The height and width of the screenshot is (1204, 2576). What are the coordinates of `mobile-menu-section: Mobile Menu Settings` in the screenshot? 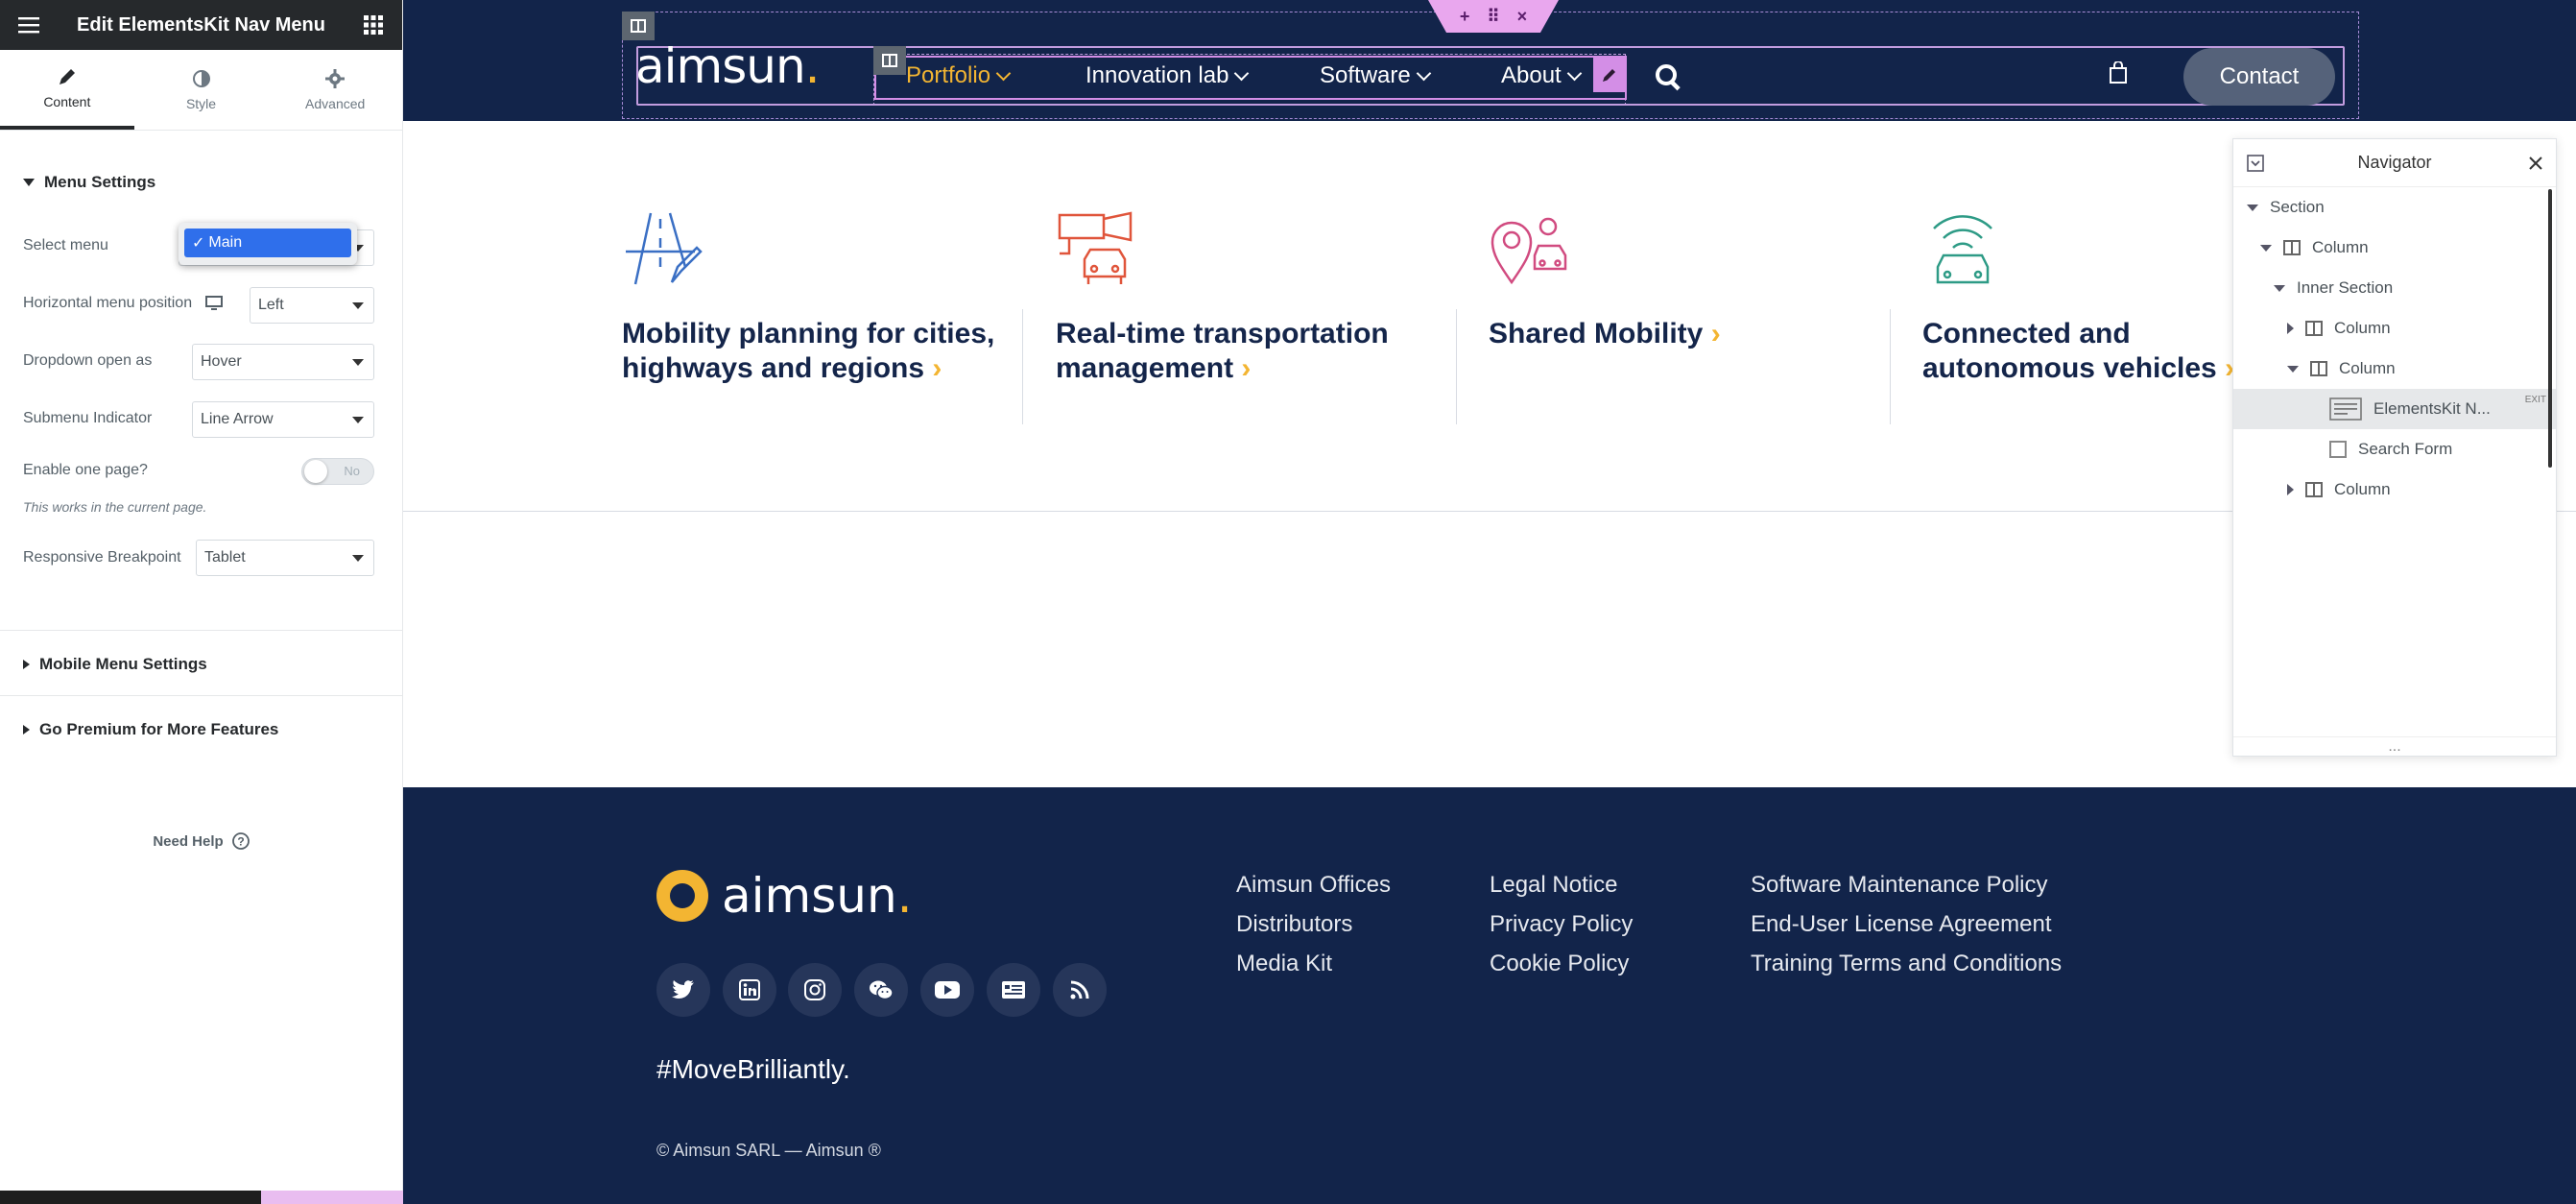 It's located at (115, 664).